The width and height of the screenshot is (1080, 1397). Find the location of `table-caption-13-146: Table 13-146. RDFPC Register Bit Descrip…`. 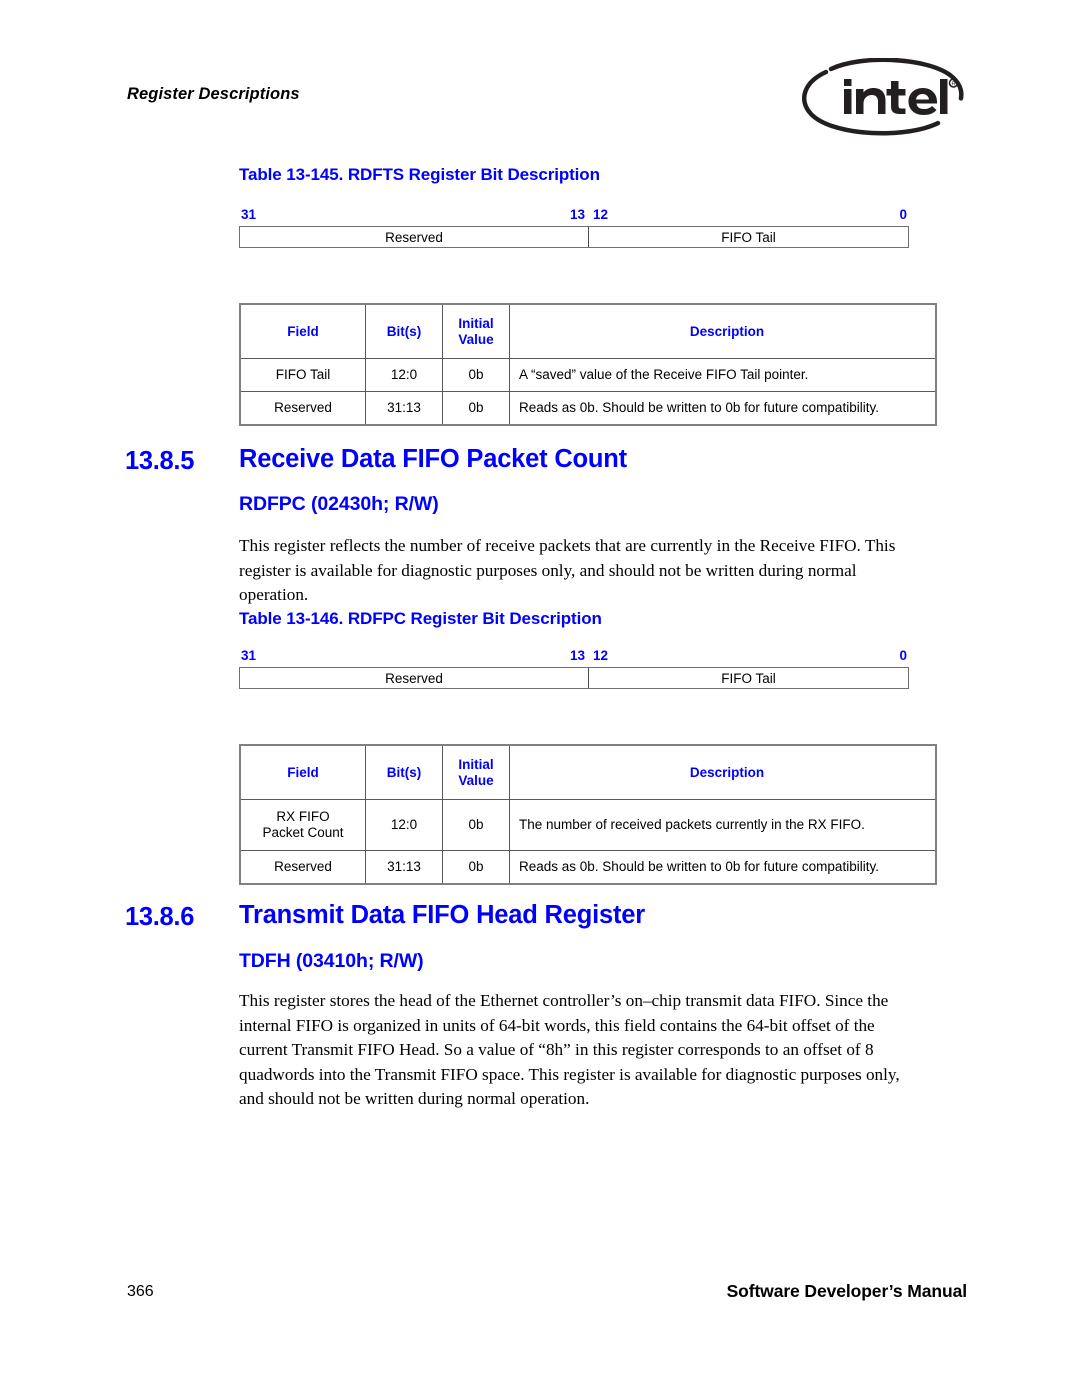

table-caption-13-146: Table 13-146. RDFPC Register Bit Descrip… is located at coordinates (420, 618).